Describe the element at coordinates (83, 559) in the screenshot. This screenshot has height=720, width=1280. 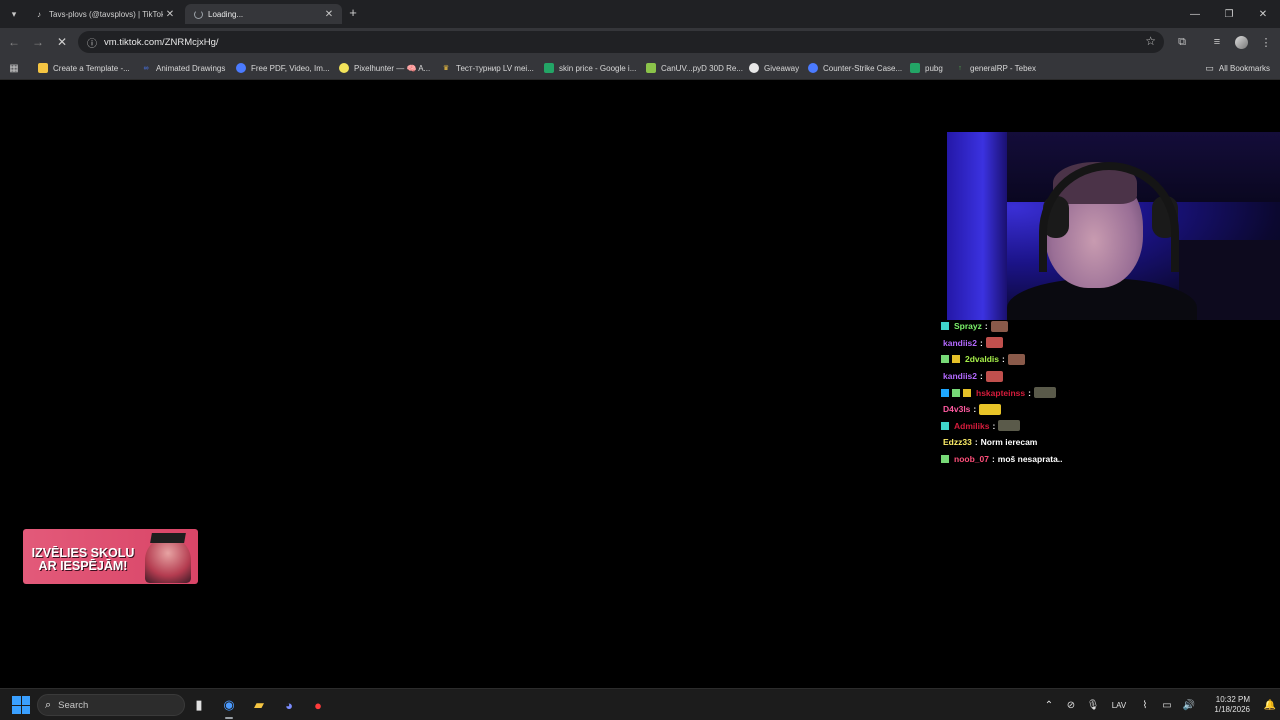
I see `promo-text: IZVĒLIES SKOLU AR IESPĒJĀM!` at that location.